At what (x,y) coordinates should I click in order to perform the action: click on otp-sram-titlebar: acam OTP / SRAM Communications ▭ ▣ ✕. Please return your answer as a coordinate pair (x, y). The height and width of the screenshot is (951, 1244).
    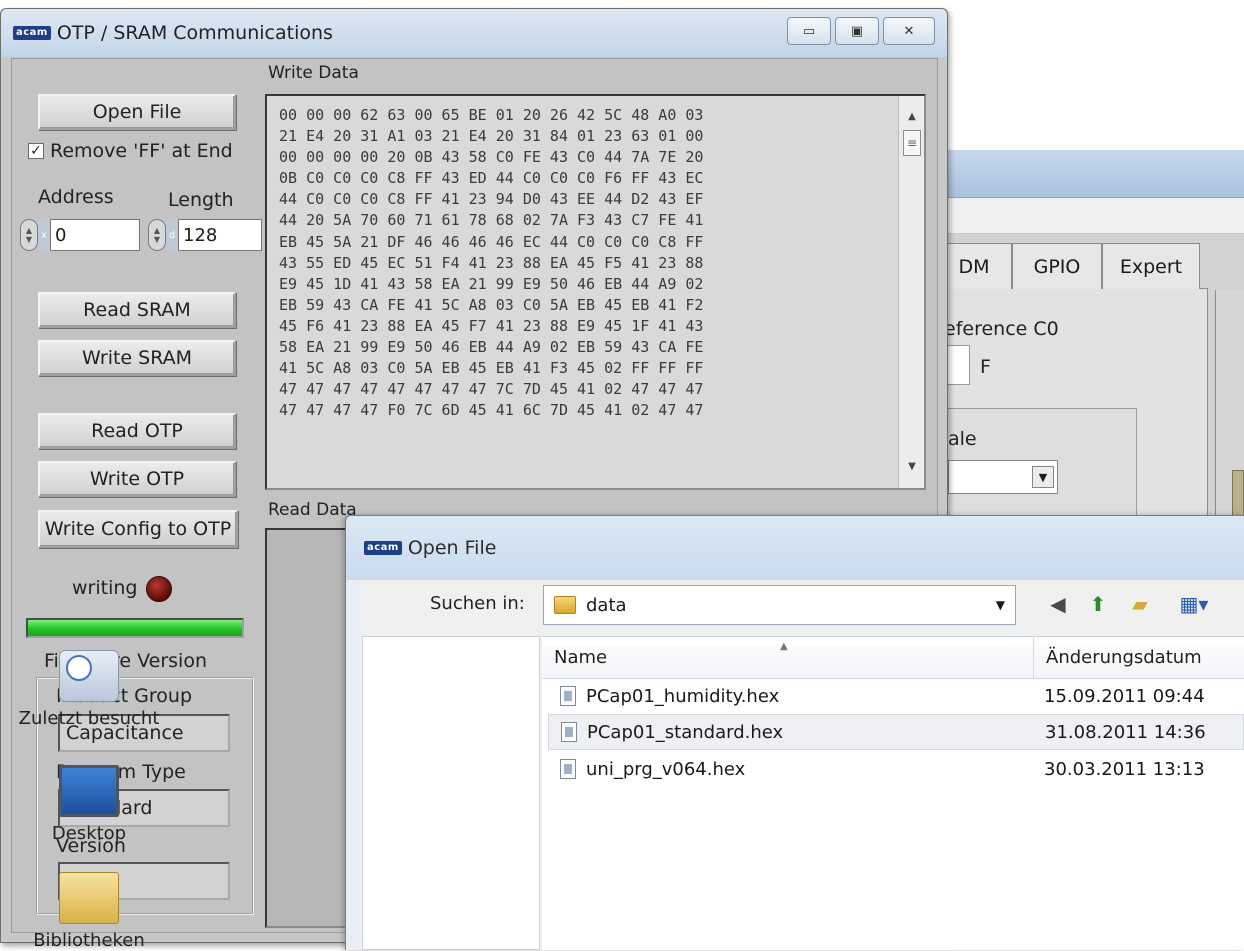
    Looking at the image, I should click on (474, 33).